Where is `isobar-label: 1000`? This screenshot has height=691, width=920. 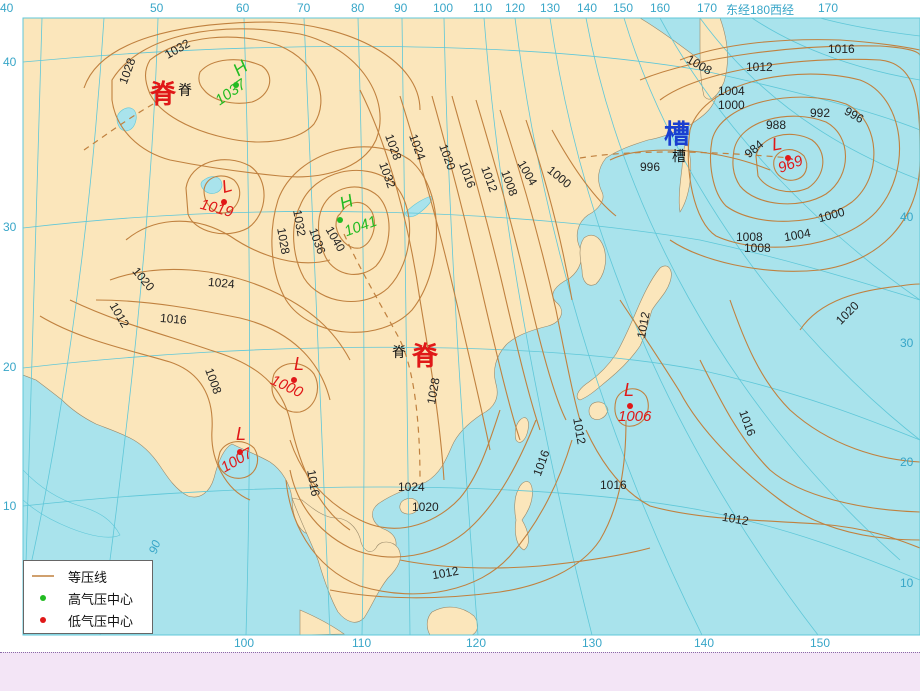
isobar-label: 1000 is located at coordinates (731, 105).